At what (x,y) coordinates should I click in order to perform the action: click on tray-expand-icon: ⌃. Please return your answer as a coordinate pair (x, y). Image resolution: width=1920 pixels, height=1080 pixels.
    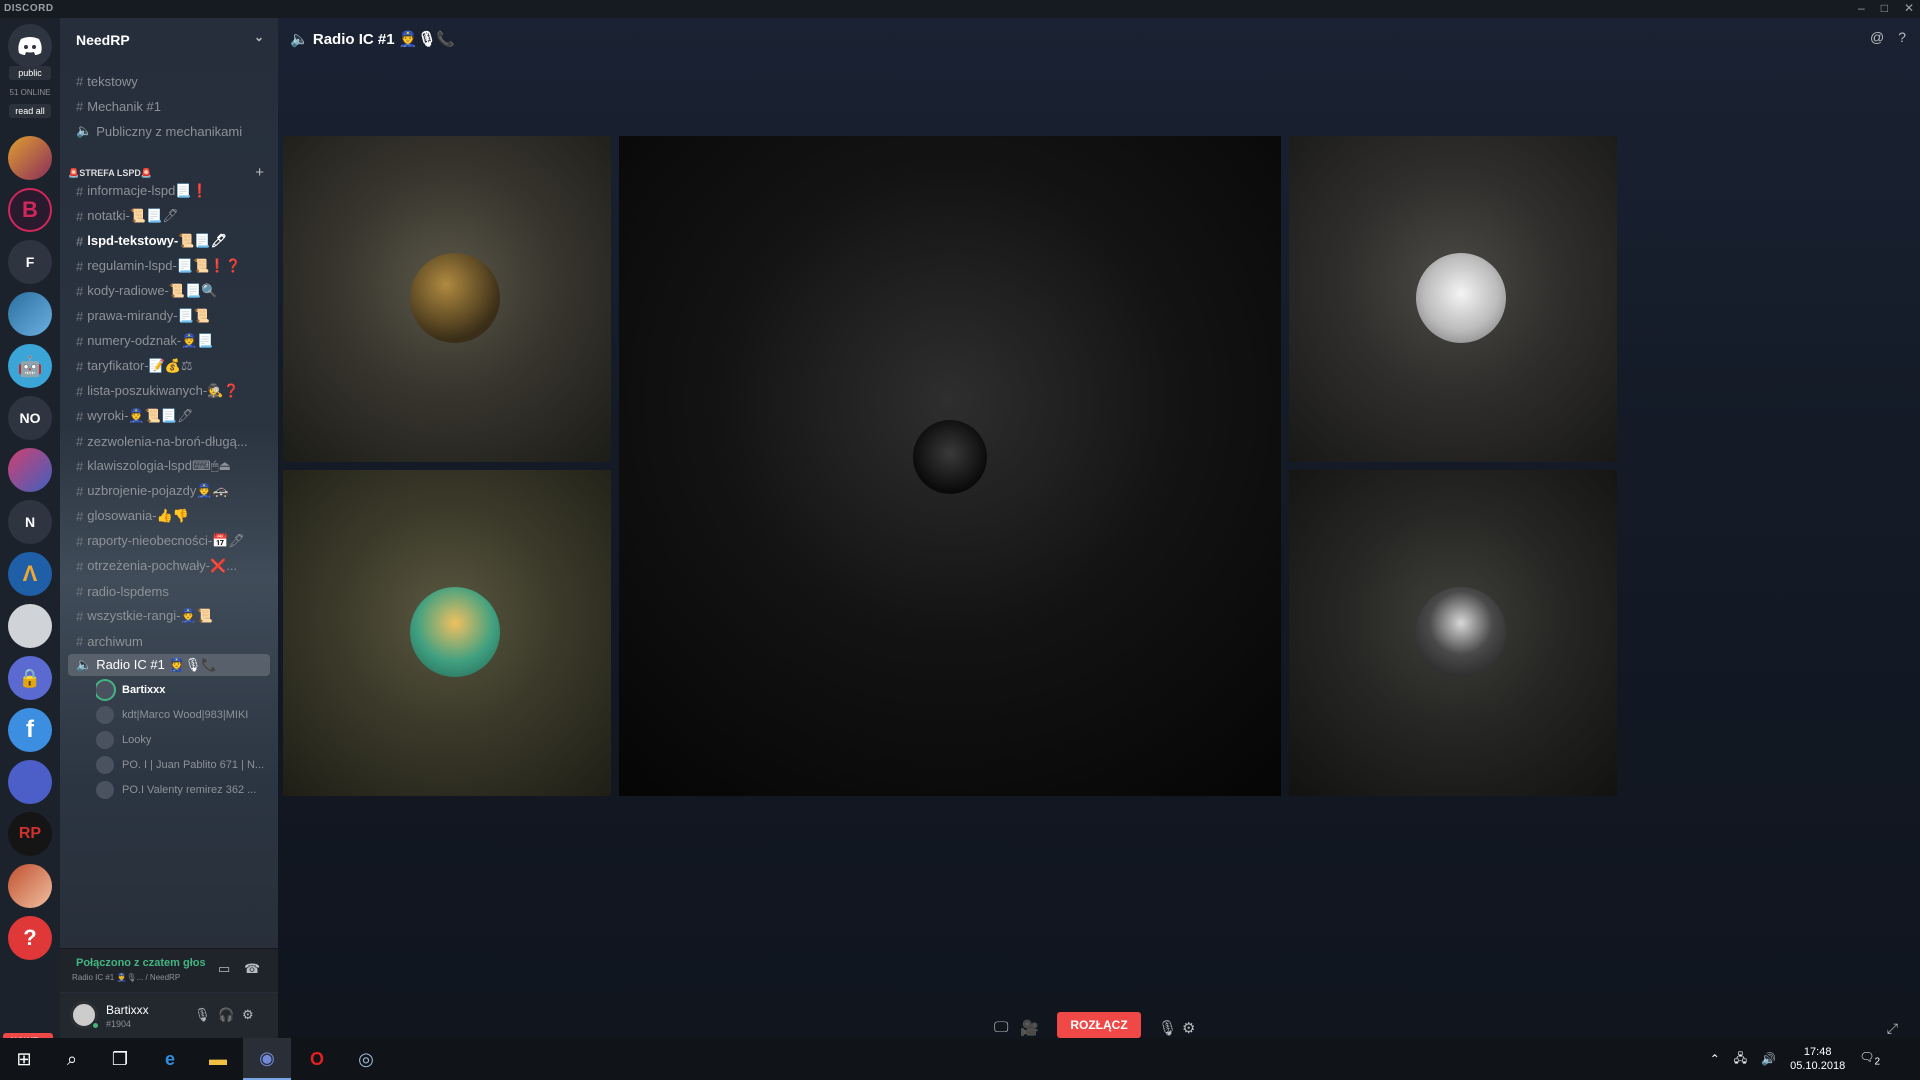
    Looking at the image, I should click on (1715, 1059).